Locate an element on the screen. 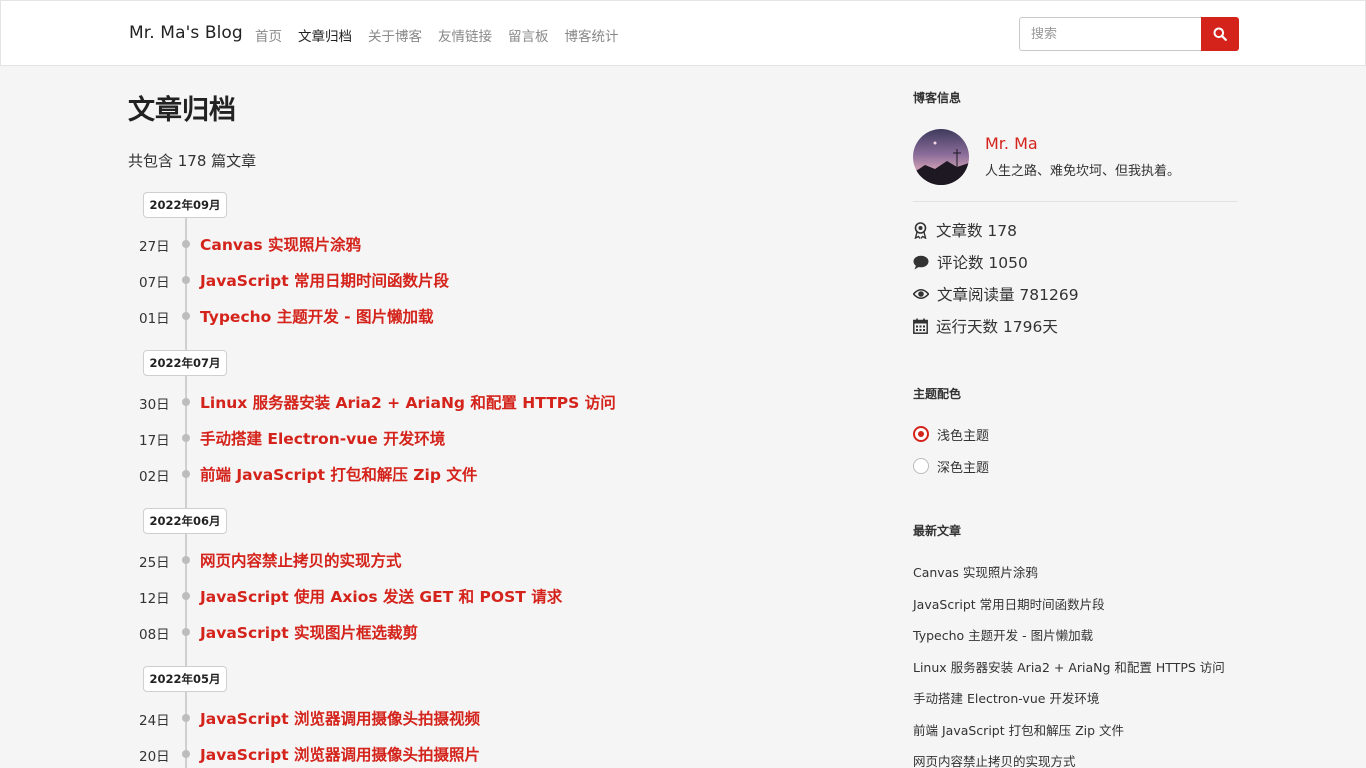  main-nav: 首页 文章归档 关于博客 友情链接 留言板 博客统计 is located at coordinates (437, 35).